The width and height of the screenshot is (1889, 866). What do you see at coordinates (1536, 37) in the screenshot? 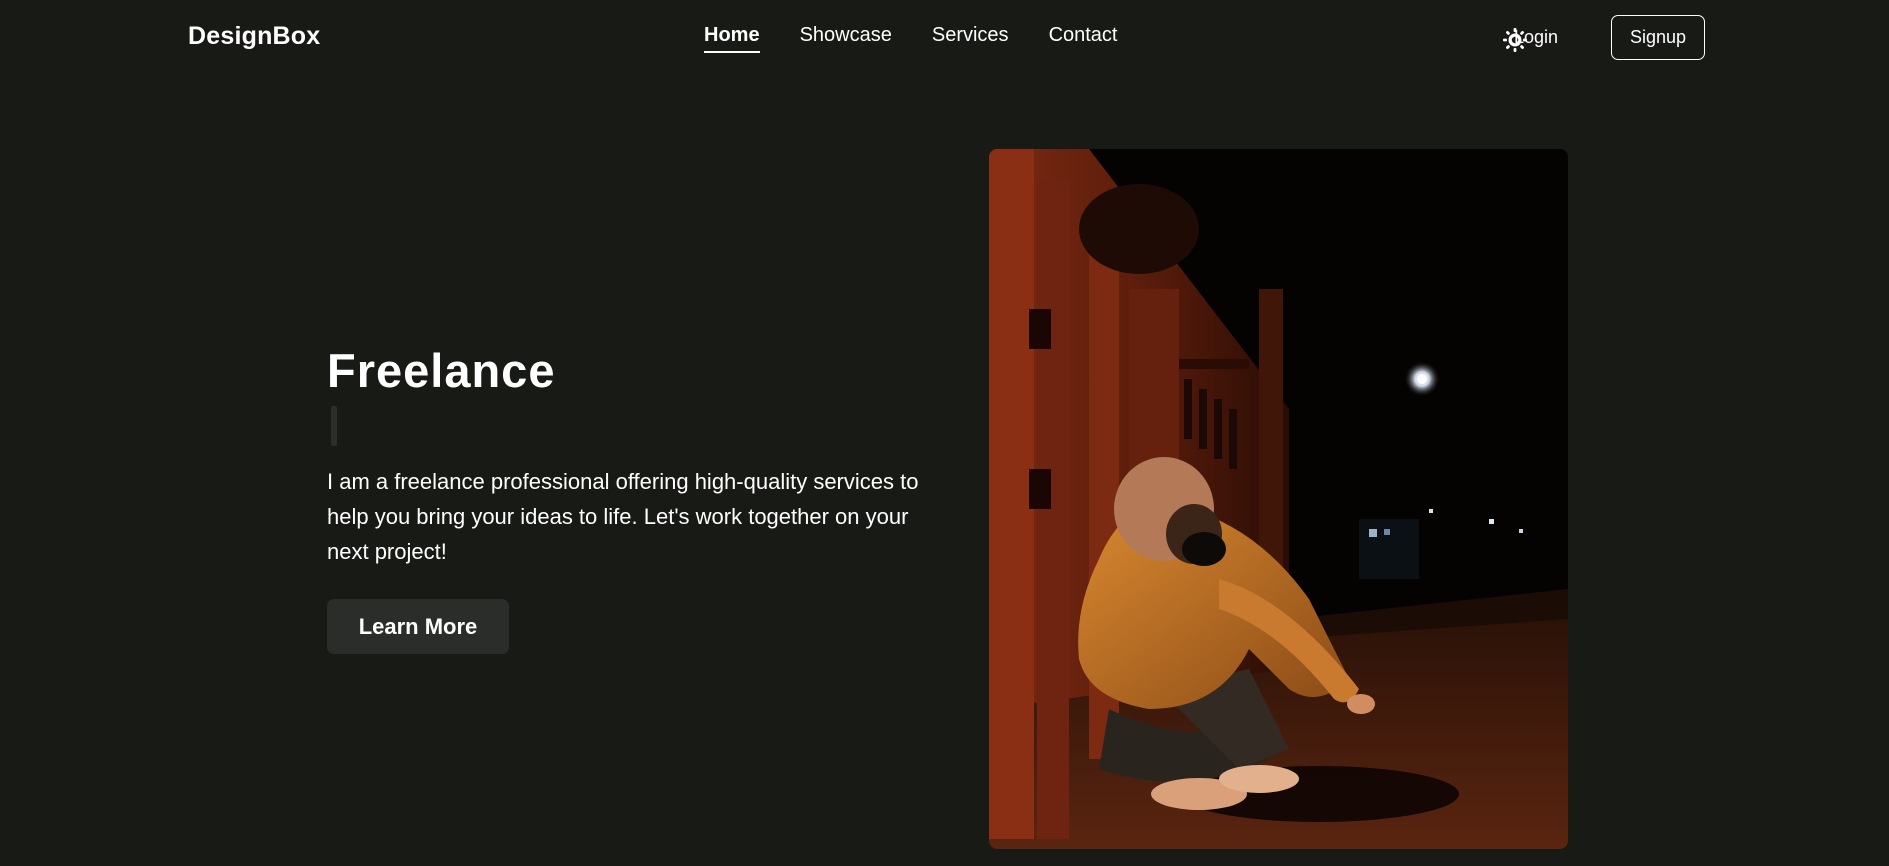
I see `login-link: Login` at bounding box center [1536, 37].